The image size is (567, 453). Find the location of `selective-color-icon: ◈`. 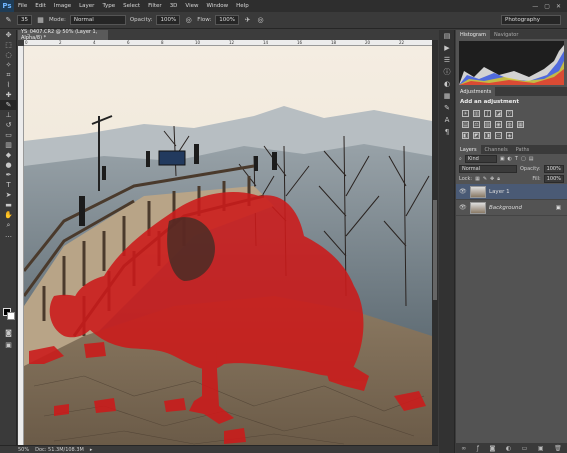

selective-color-icon: ◈ is located at coordinates (509, 135).